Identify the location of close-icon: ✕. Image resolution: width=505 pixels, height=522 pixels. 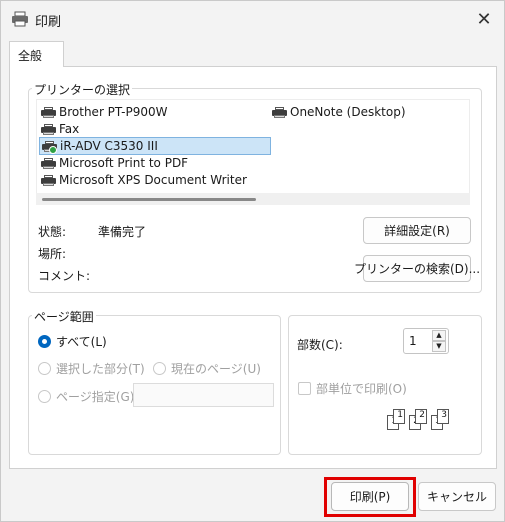
(484, 19).